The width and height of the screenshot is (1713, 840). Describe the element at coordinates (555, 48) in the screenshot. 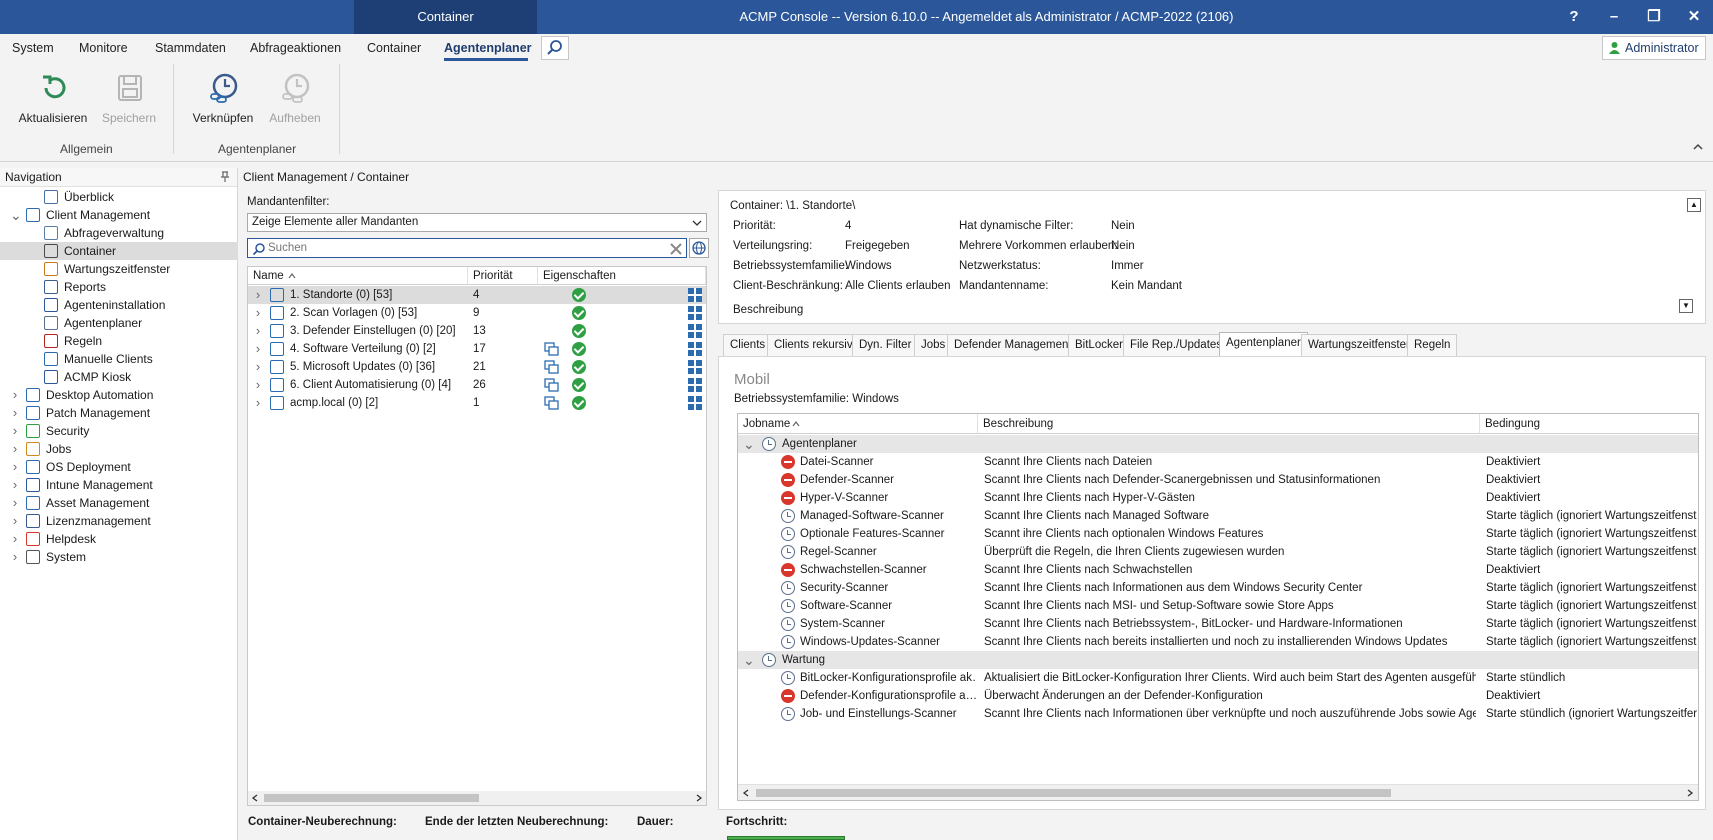

I see `menu-search-button` at that location.